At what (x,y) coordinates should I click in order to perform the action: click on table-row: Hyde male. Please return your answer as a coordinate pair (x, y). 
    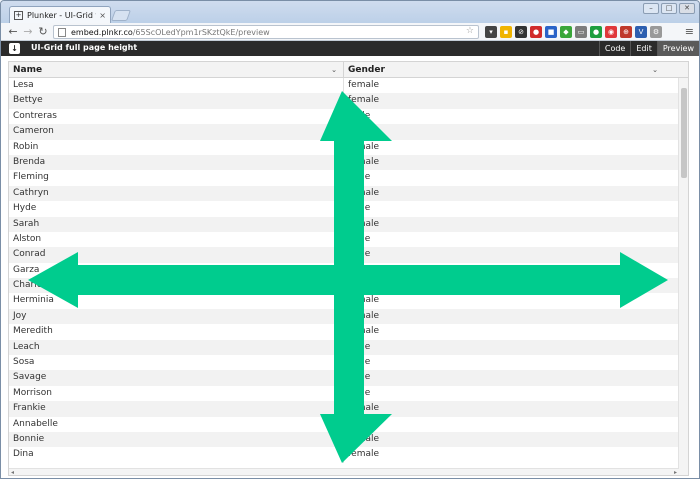
    Looking at the image, I should click on (344, 209).